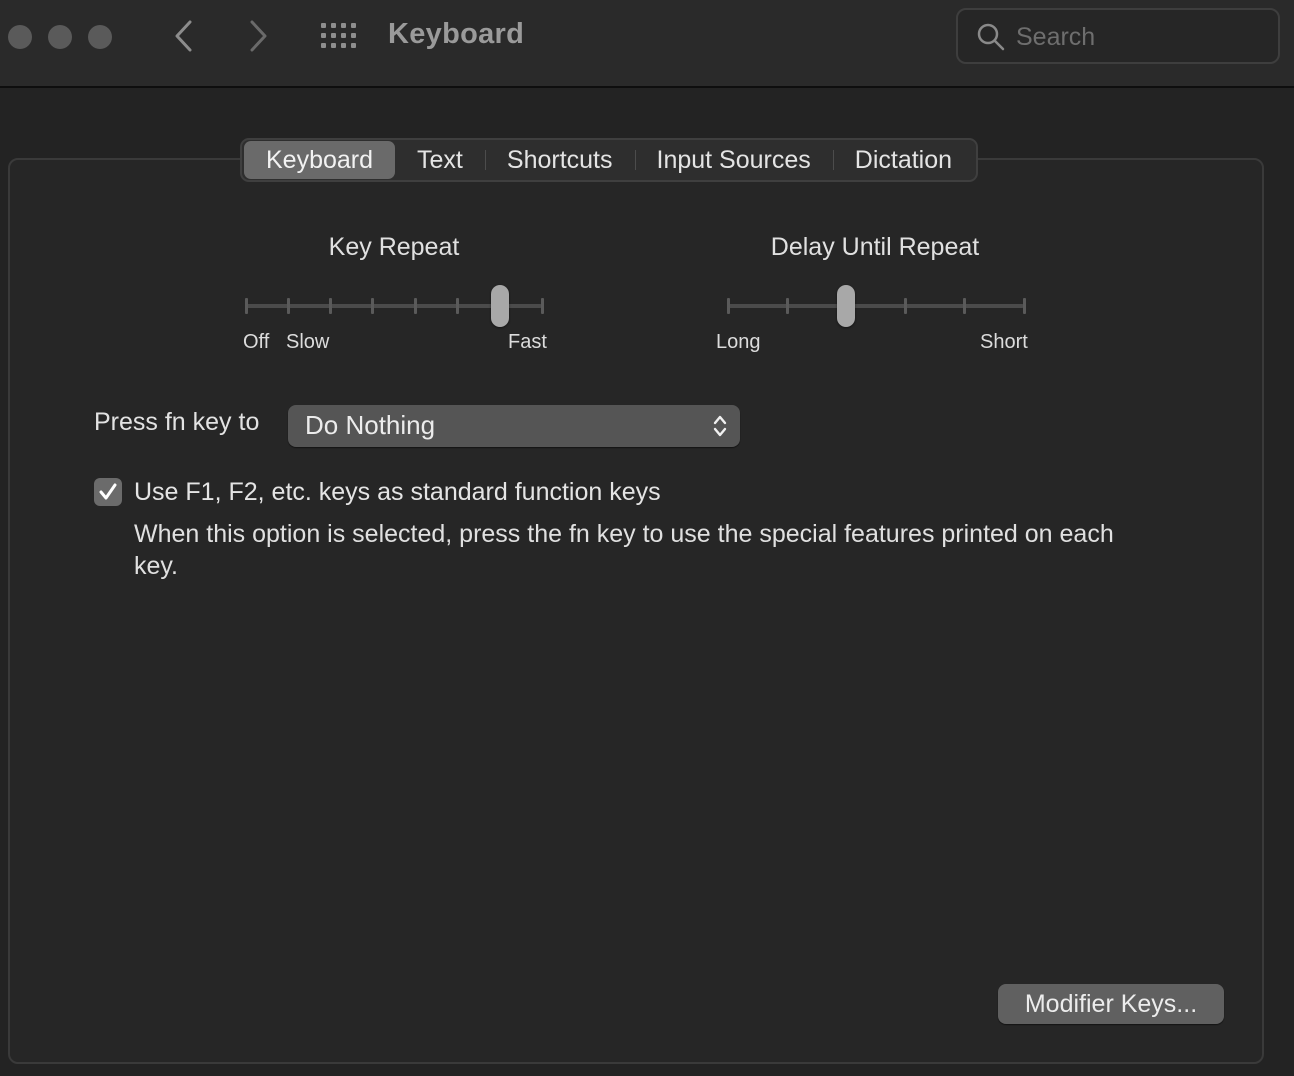  I want to click on chevron-right-icon, so click(258, 36).